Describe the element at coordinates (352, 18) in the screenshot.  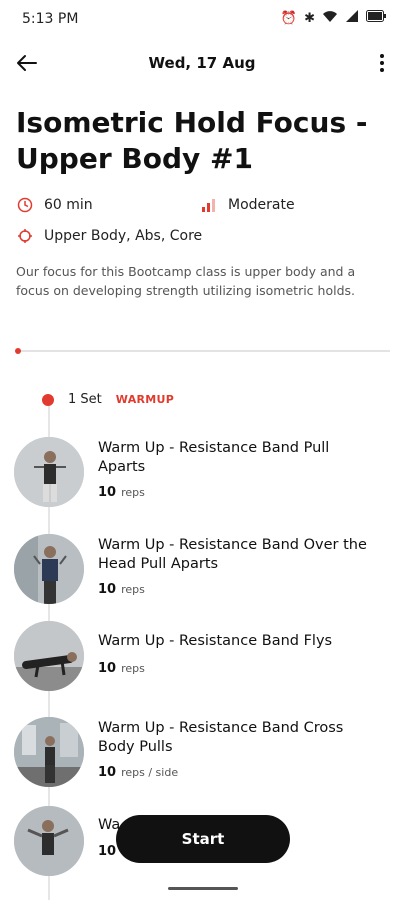
I see `signal-icon` at that location.